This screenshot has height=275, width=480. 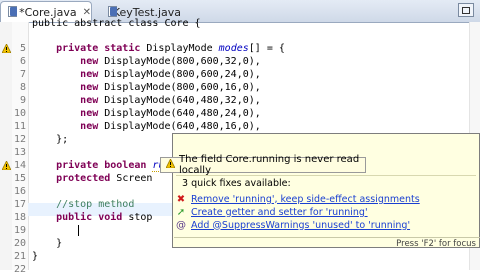 I want to click on code-line-modes: private static DisplayMode modes[] = {, so click(x=158, y=48).